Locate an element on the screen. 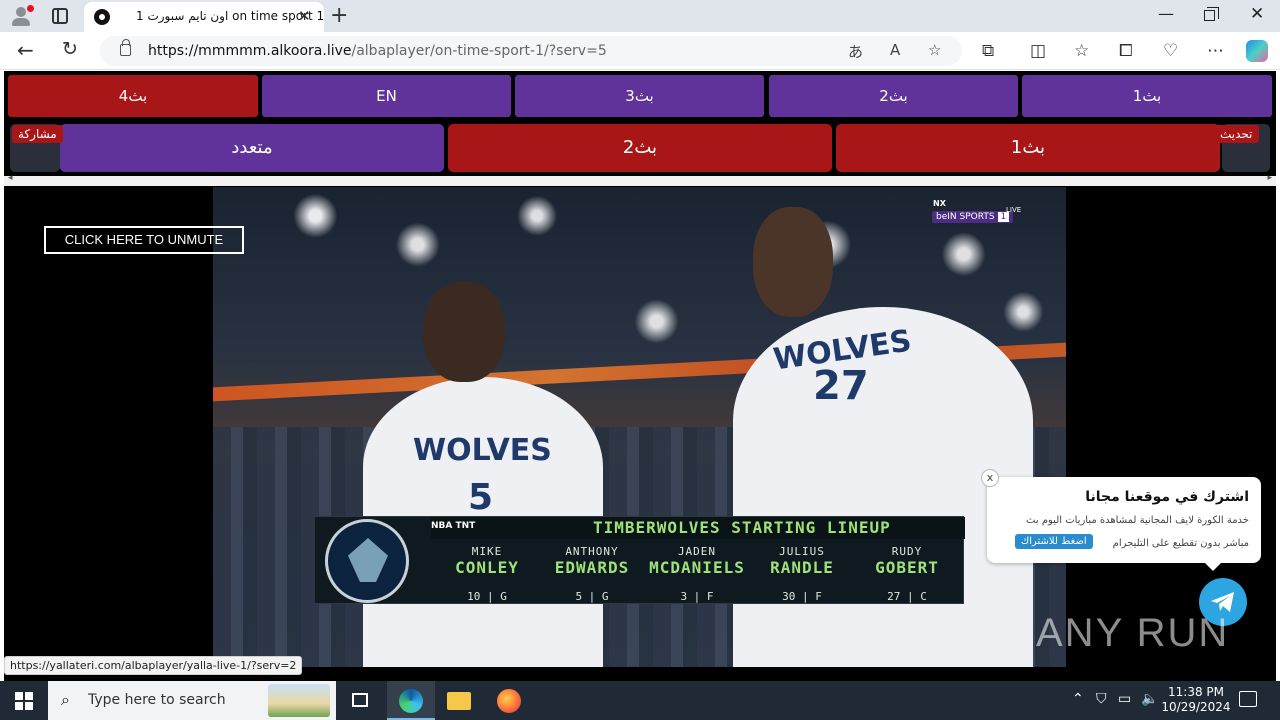 This screenshot has width=1280, height=720. notification-icon is located at coordinates (1248, 699).